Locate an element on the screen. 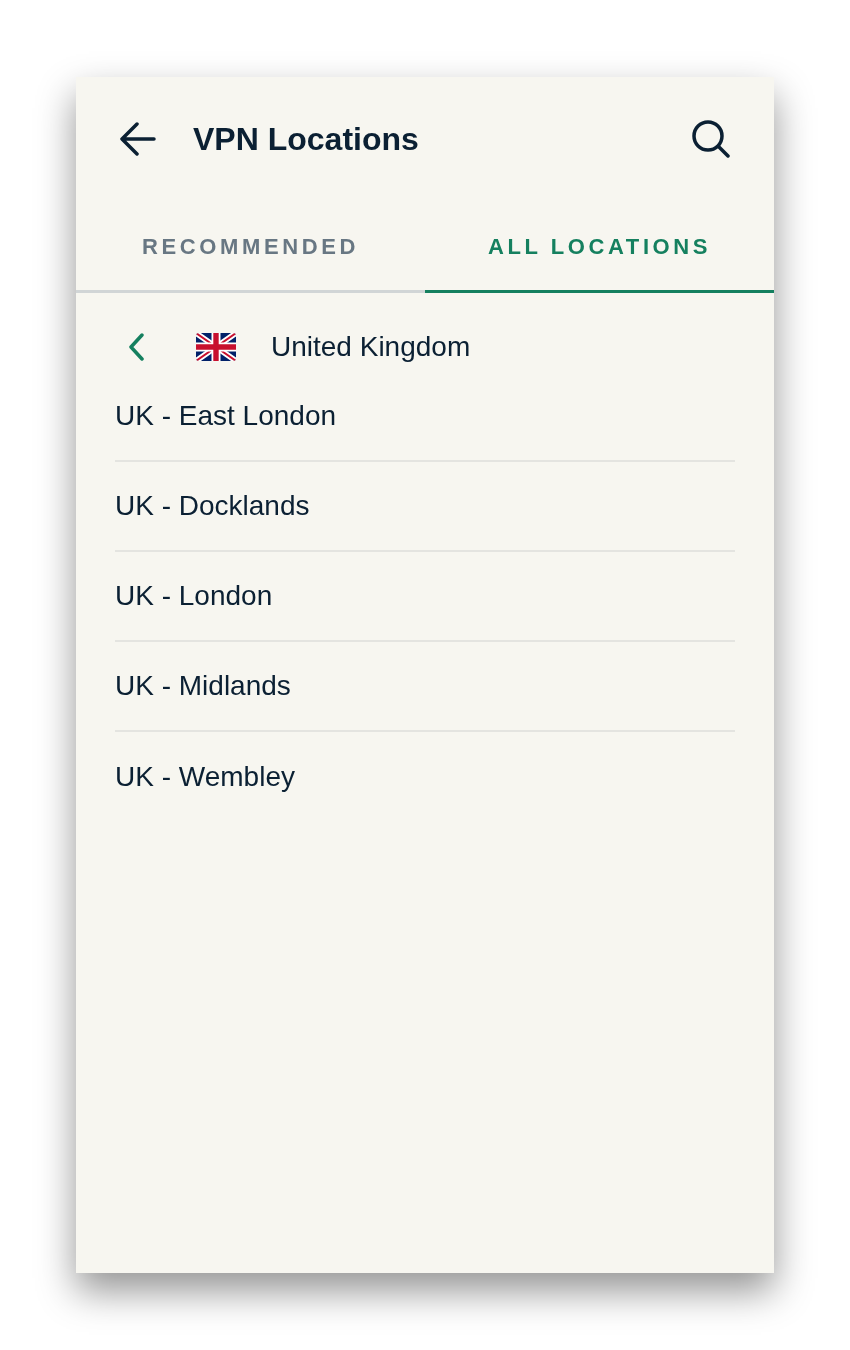  chevron-left-icon is located at coordinates (136, 347).